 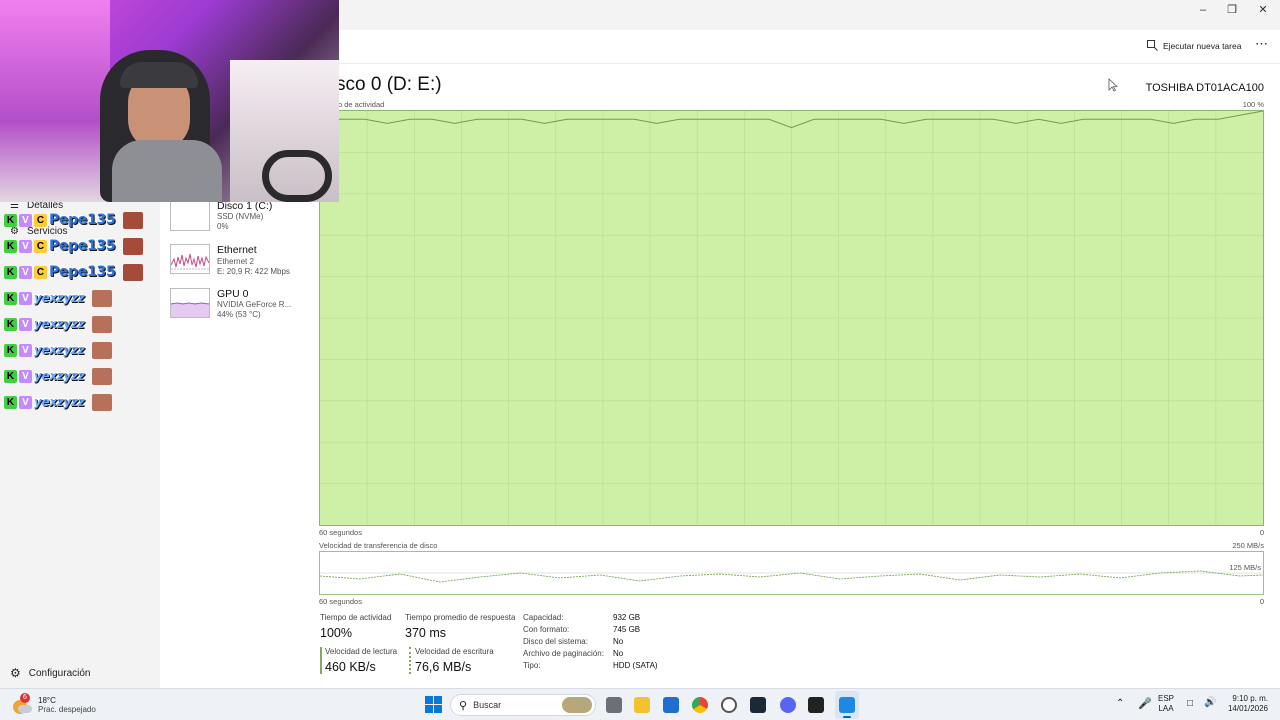 I want to click on system-disk-label: Disco del sistema:, so click(x=555, y=641).